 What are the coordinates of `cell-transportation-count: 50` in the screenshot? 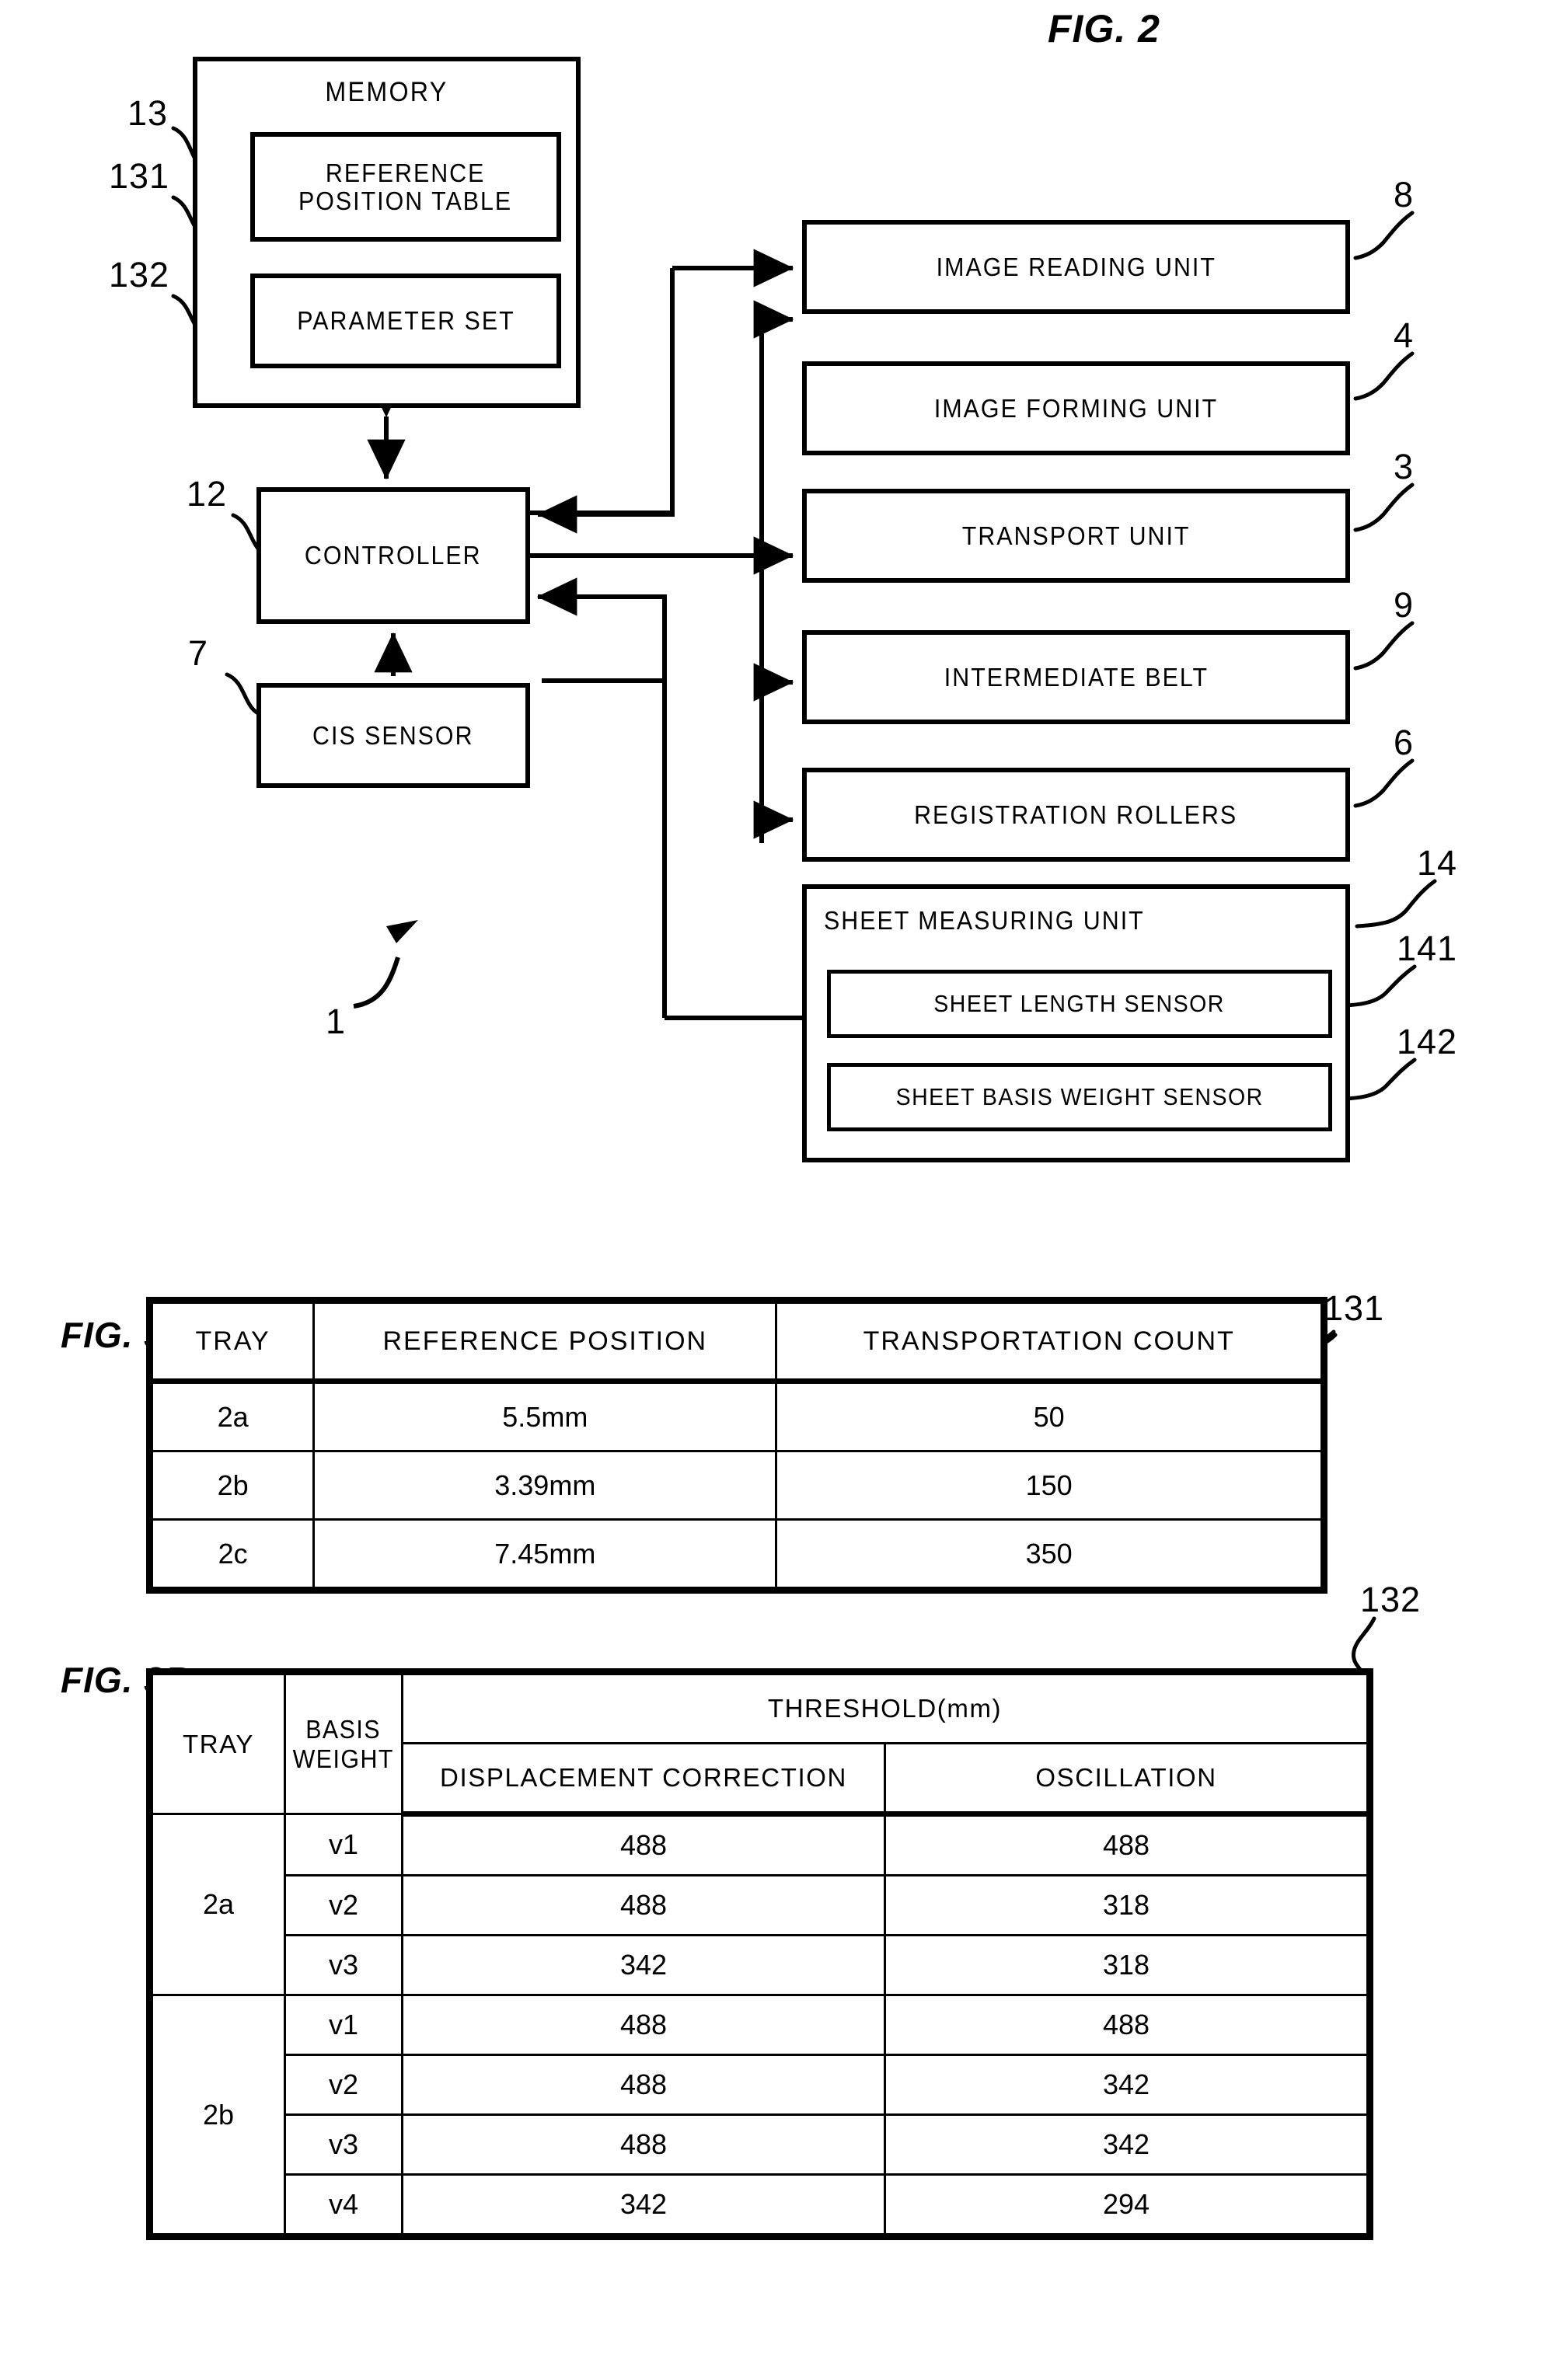 It's located at (1049, 1416).